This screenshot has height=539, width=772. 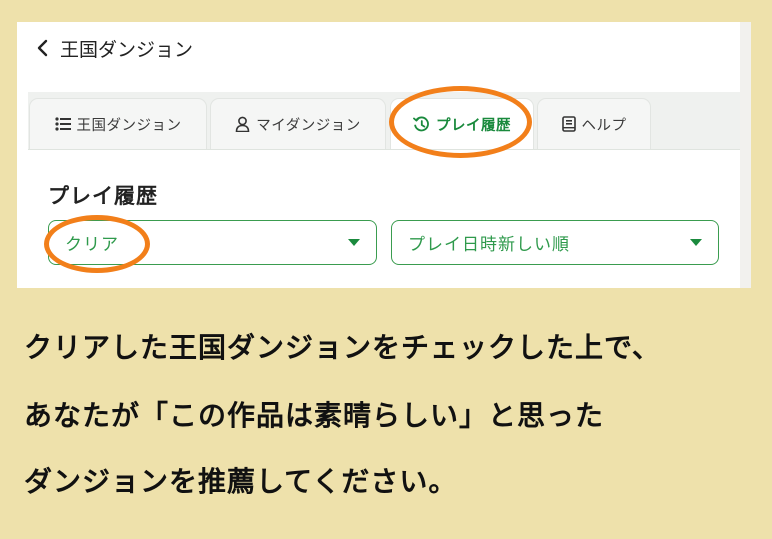 What do you see at coordinates (129, 125) in the screenshot?
I see `tab-label: 王国ダンジョン` at bounding box center [129, 125].